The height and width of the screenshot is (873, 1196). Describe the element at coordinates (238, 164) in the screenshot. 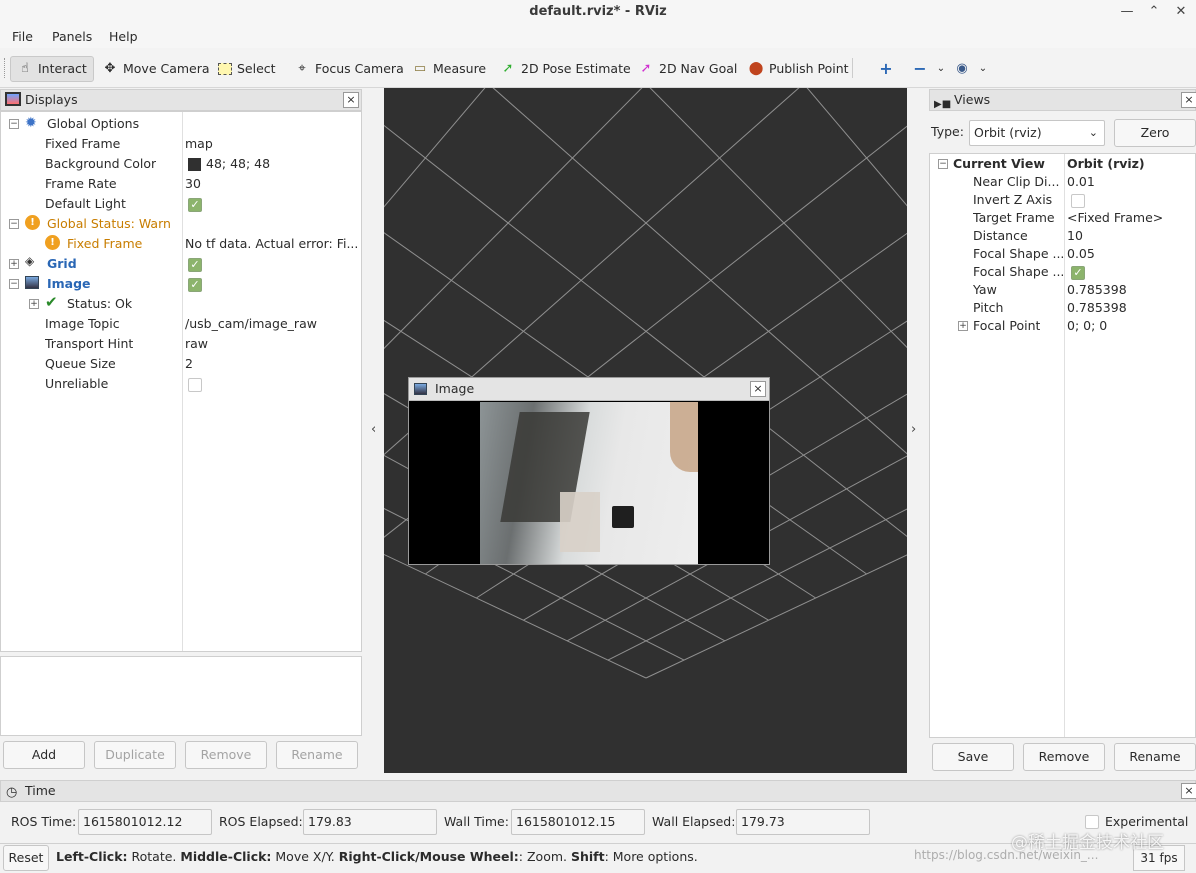

I see `background-color-value: 48; 48; 48` at that location.